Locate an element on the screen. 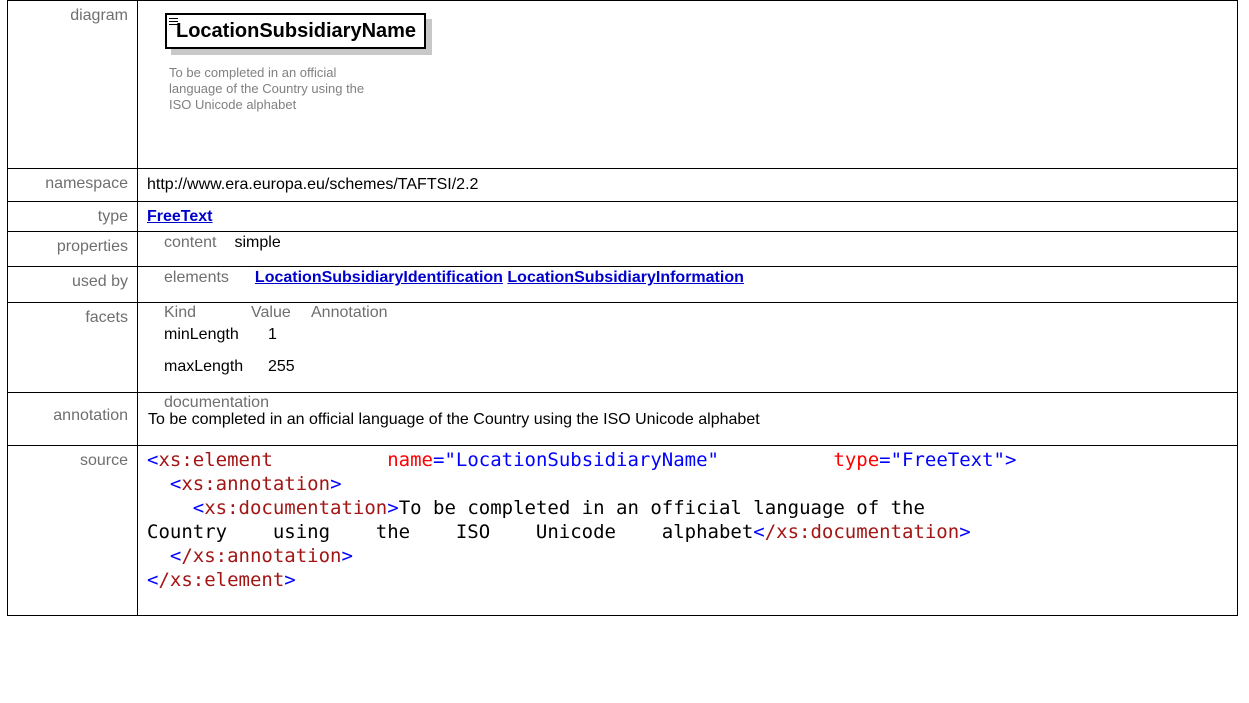 Image resolution: width=1249 pixels, height=703 pixels. properties-value: simple is located at coordinates (257, 242).